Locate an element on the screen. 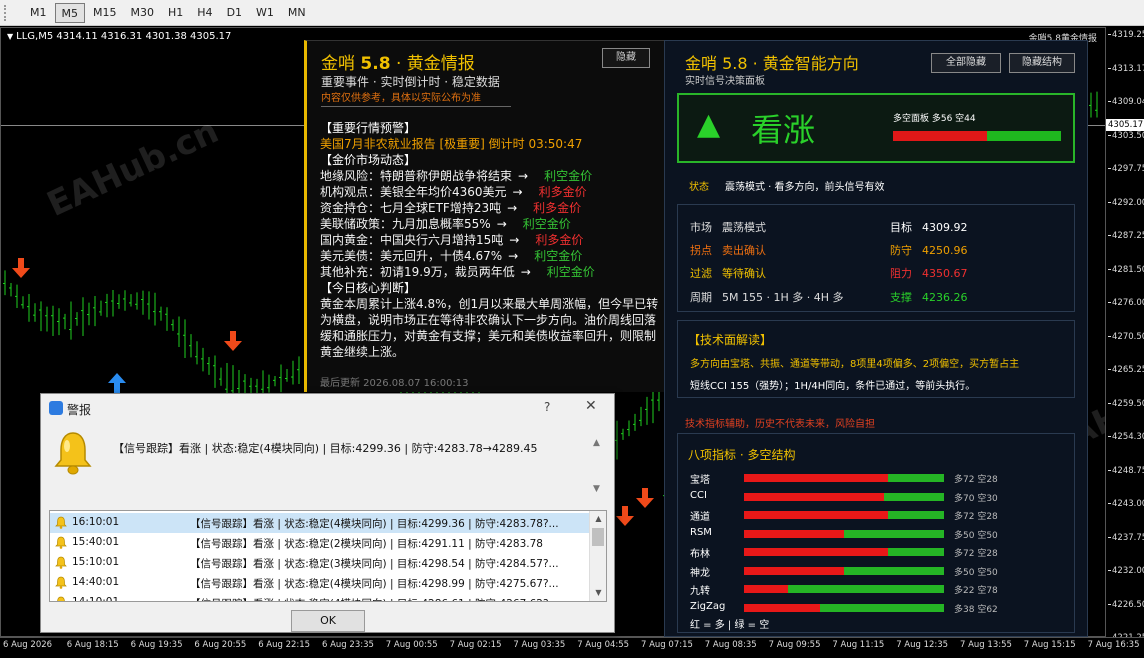 The image size is (1144, 658). timeframe-m15-button: M15 is located at coordinates (105, 13).